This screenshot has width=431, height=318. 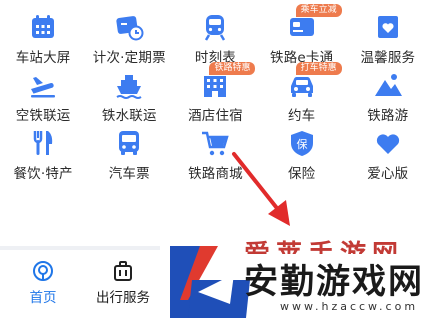 What do you see at coordinates (43, 87) in the screenshot?
I see `plane-icon` at bounding box center [43, 87].